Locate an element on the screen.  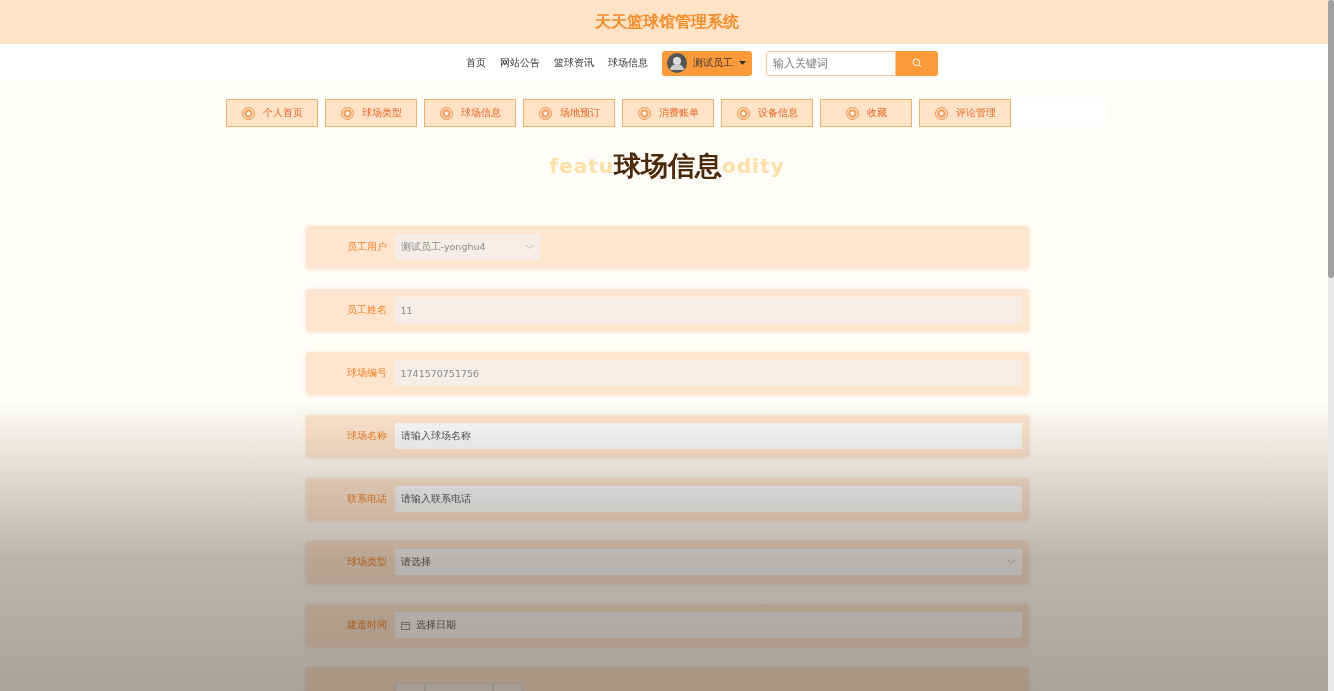
page-title: 球场信息 is located at coordinates (668, 166).